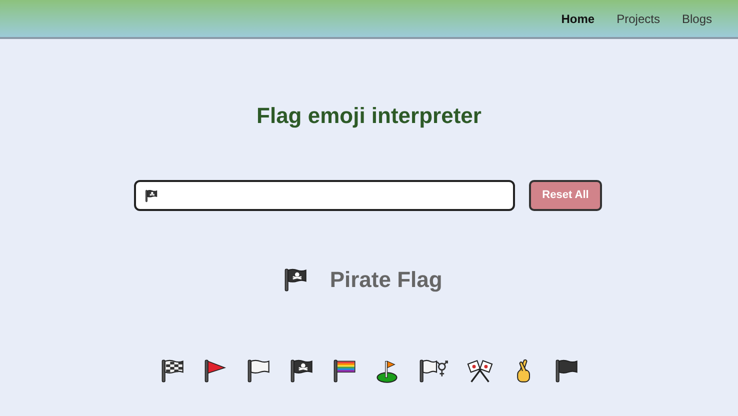  I want to click on plain-flag-icon, so click(258, 371).